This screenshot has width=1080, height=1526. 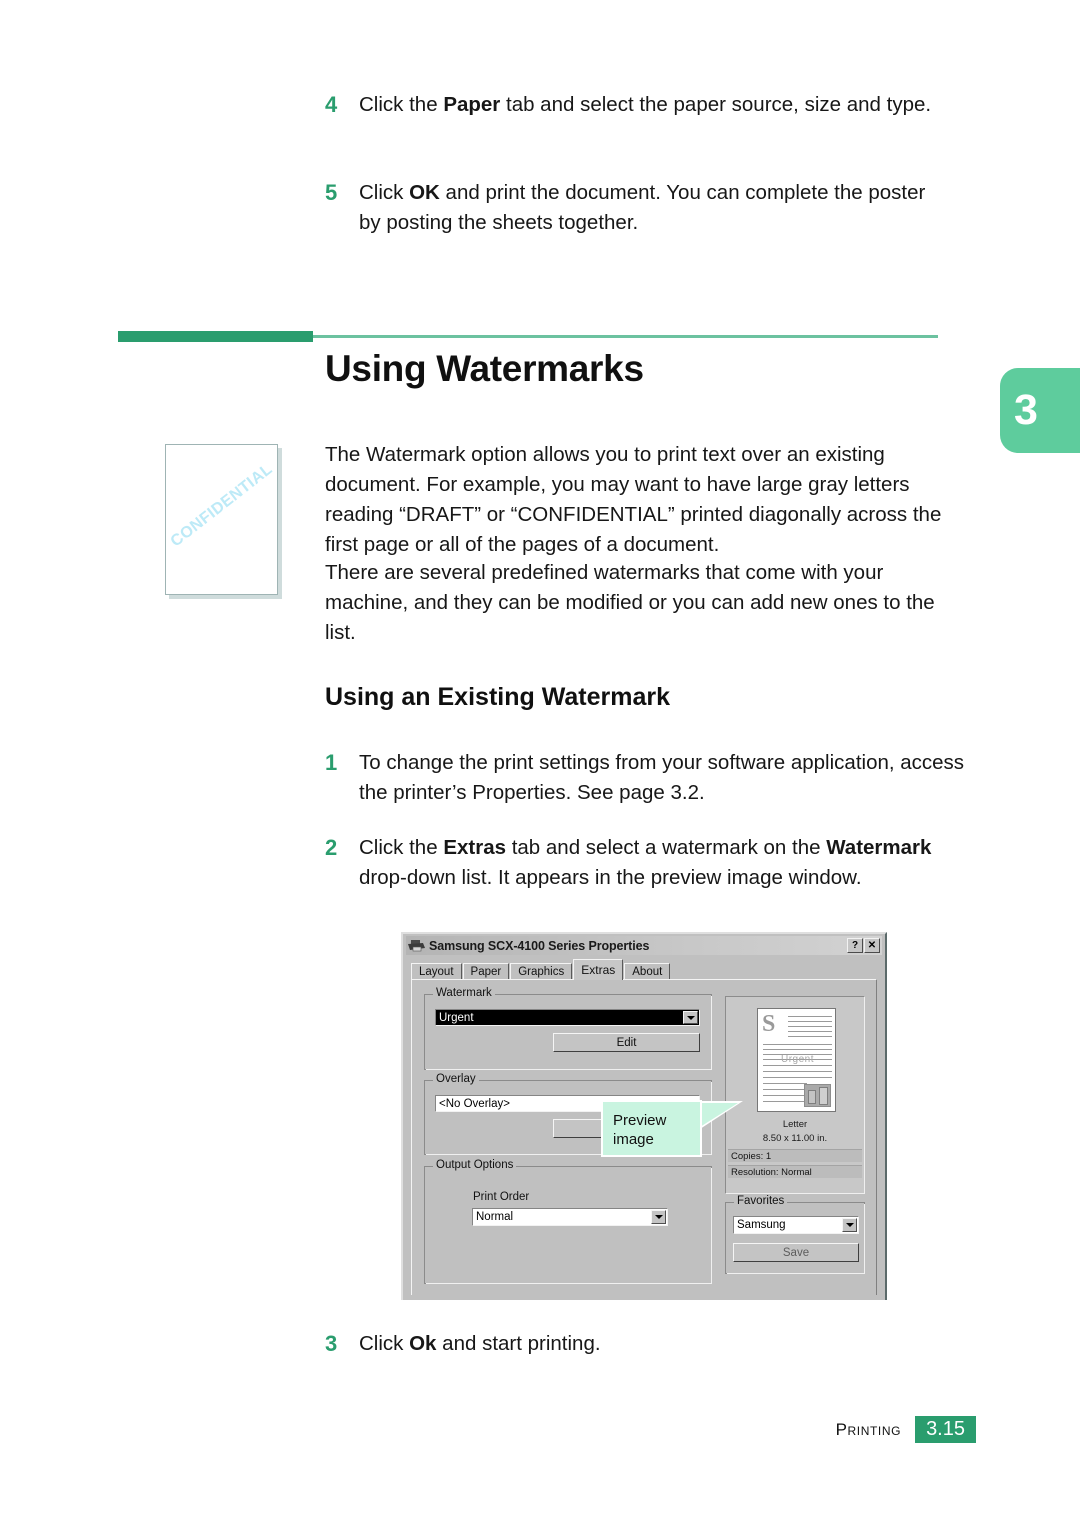 What do you see at coordinates (868, 1429) in the screenshot?
I see `footer-section-label: Printing` at bounding box center [868, 1429].